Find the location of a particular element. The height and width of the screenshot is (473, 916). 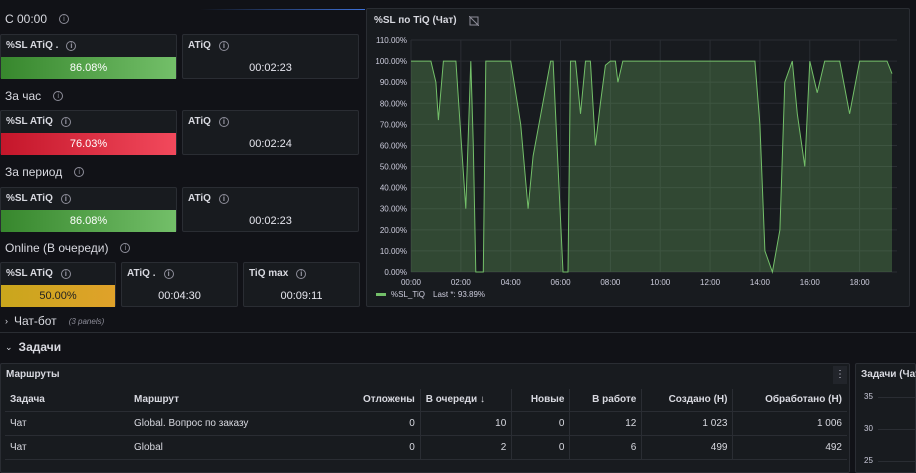

x-tick-label: 12:00 is located at coordinates (710, 282).